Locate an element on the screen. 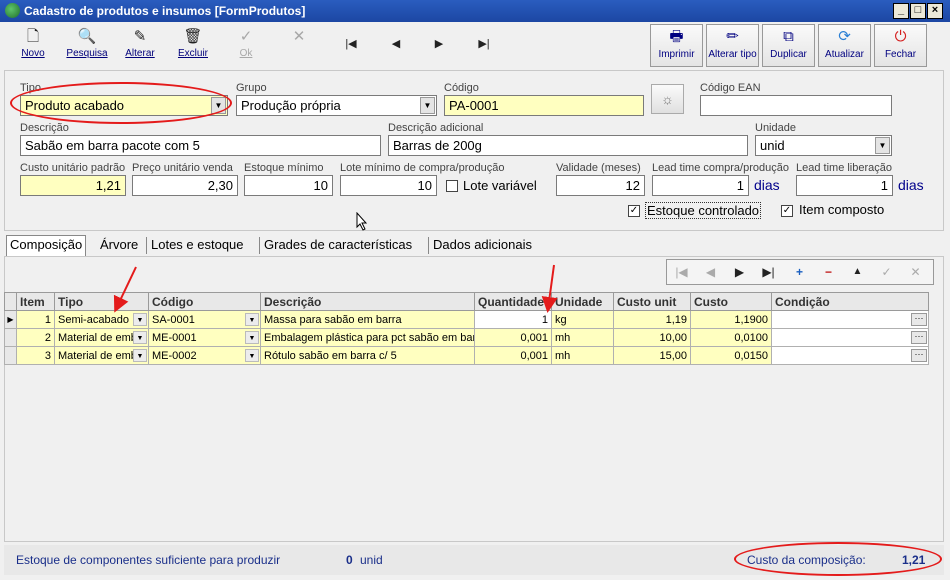 This screenshot has height=580, width=950. lead-compra-input: 1 is located at coordinates (700, 185).